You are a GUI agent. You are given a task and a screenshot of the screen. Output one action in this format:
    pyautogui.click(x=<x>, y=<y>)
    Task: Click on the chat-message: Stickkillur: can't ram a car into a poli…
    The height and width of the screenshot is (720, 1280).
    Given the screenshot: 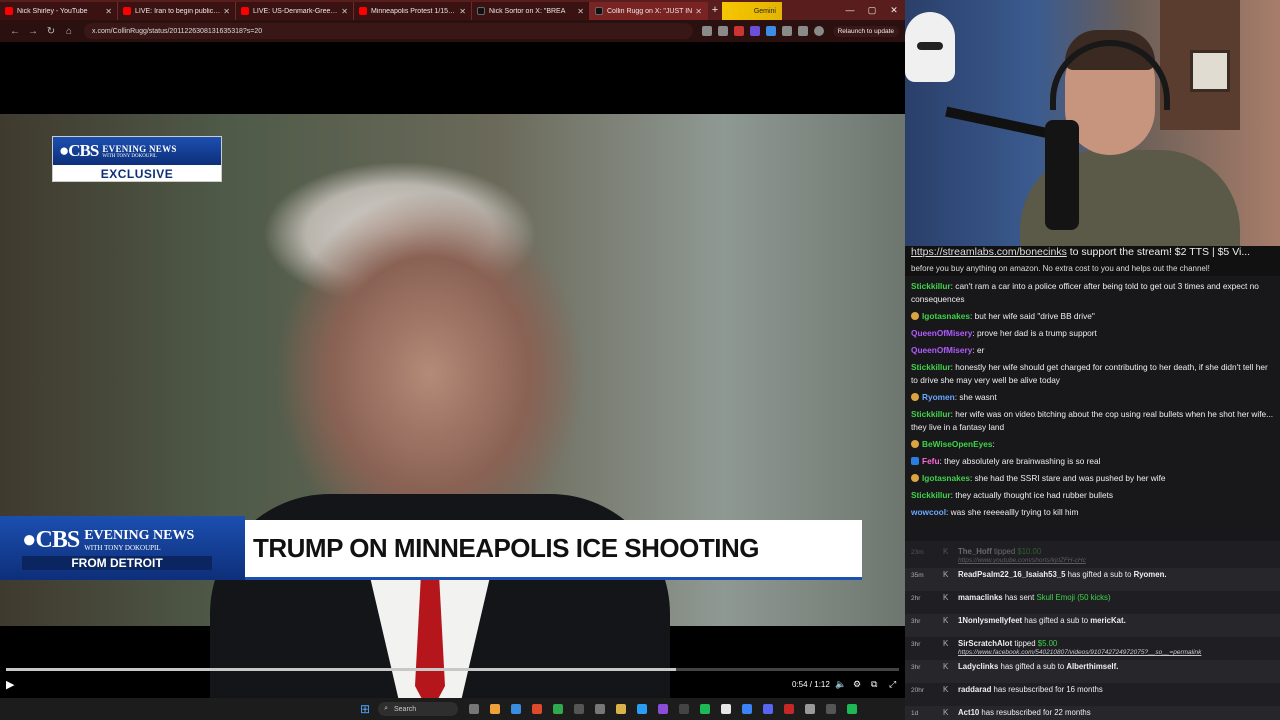 What is the action you would take?
    pyautogui.click(x=1093, y=293)
    